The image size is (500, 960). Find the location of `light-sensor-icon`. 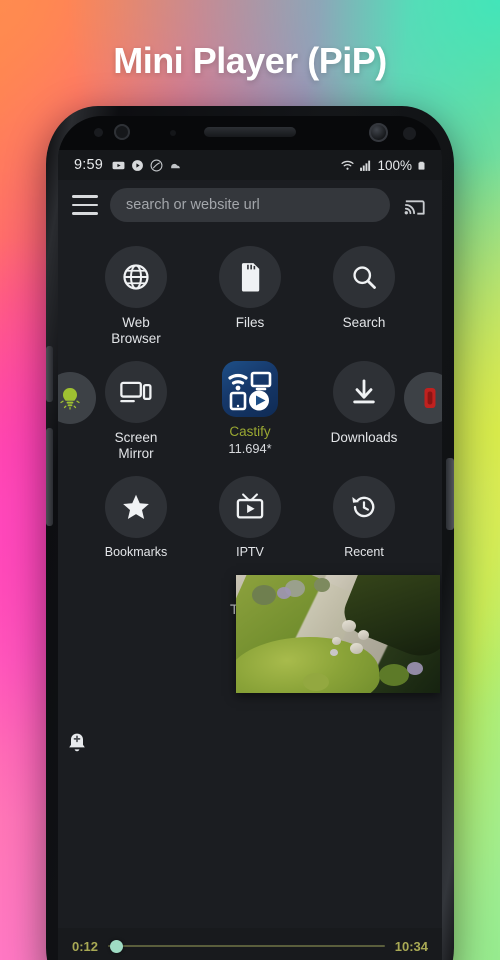

light-sensor-icon is located at coordinates (173, 133).